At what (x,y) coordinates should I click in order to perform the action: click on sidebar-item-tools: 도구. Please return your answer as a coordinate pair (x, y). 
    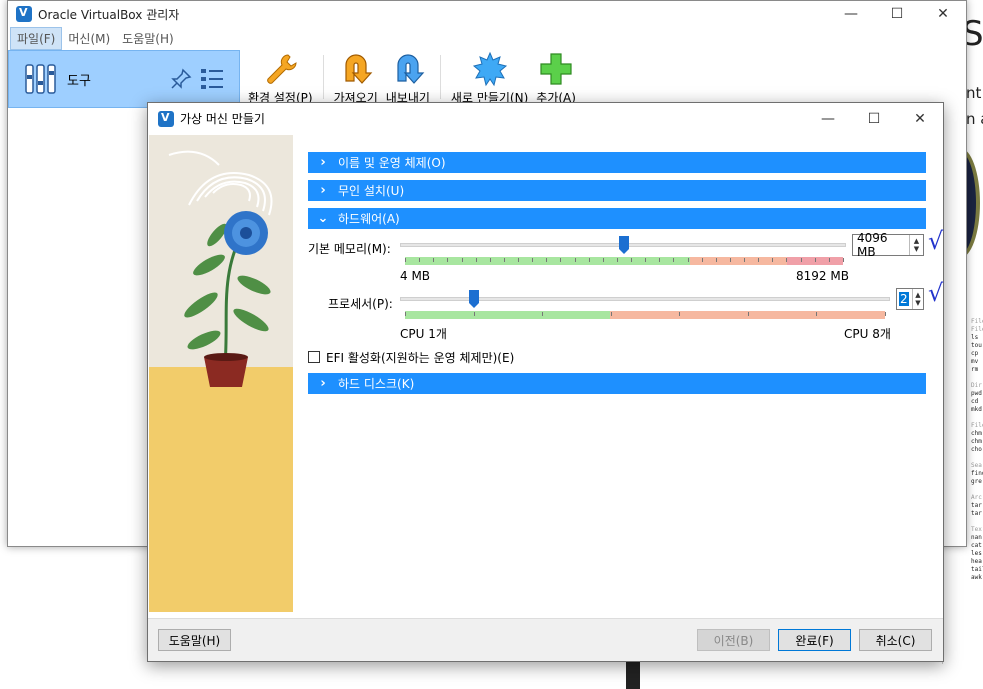
    Looking at the image, I should click on (124, 79).